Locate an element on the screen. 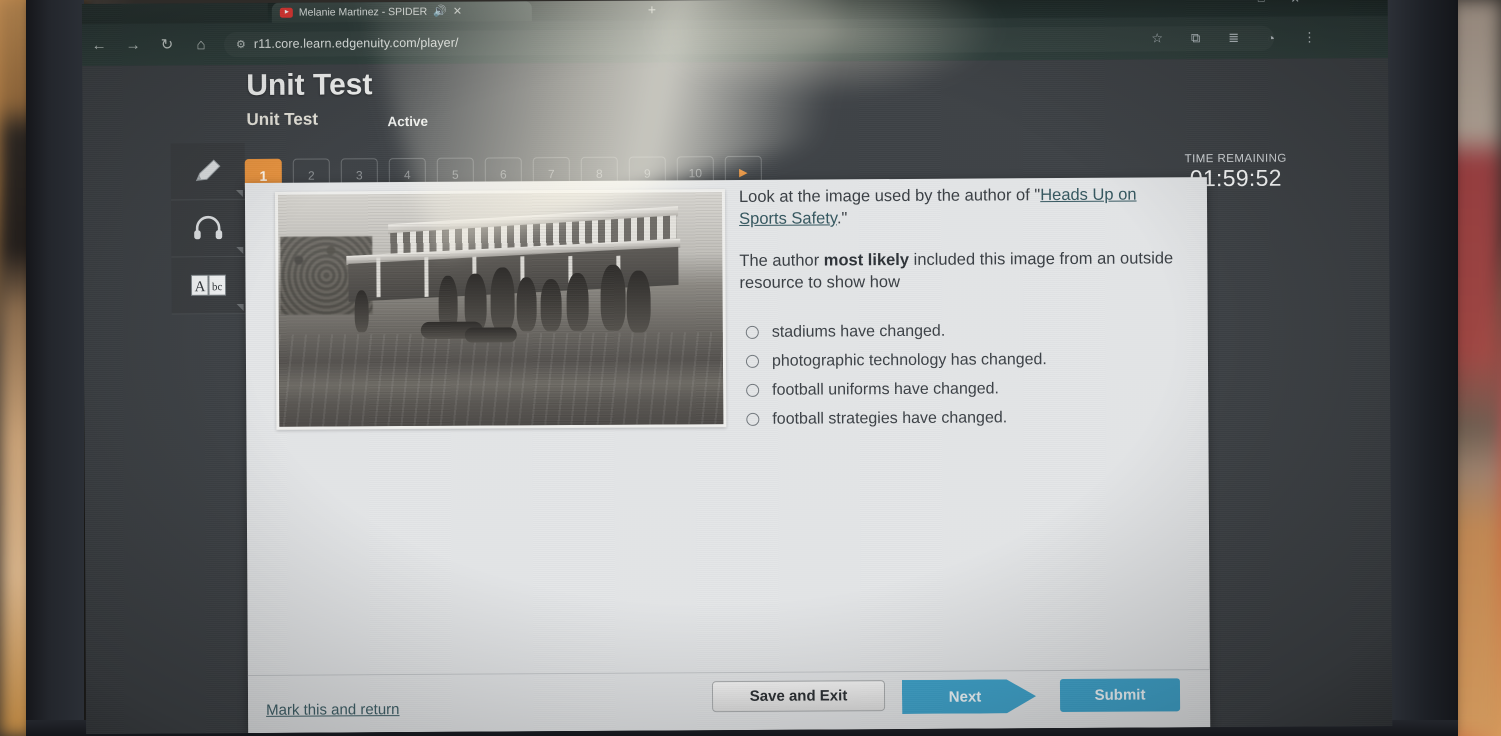  back-arrow-icon: ← is located at coordinates (99, 45).